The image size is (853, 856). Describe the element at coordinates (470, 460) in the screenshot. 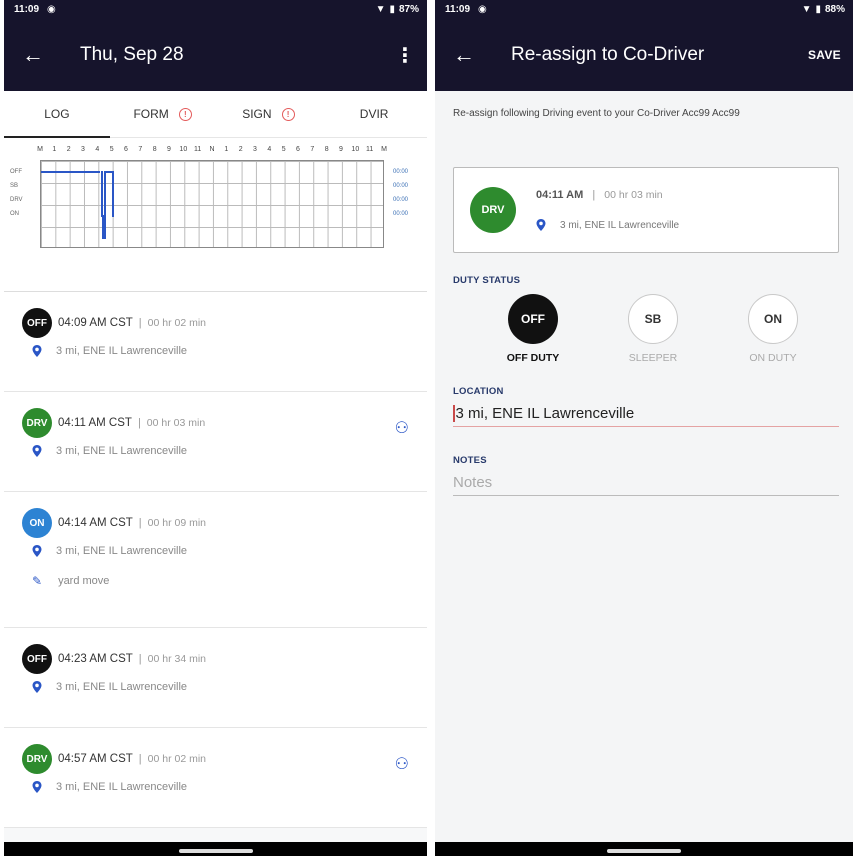

I see `notes-label: NOTES` at that location.